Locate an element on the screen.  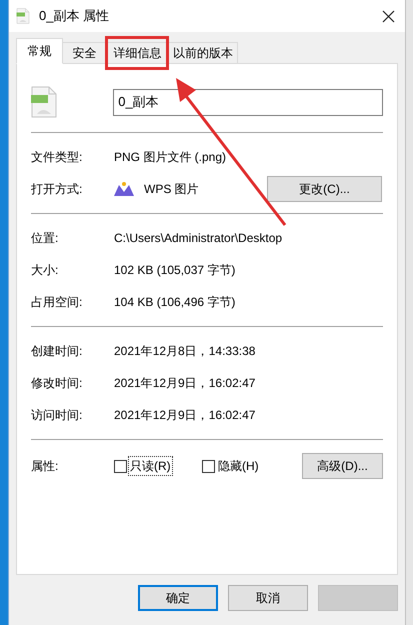
field-value: 104 KB (106,496 字节) is located at coordinates (175, 302).